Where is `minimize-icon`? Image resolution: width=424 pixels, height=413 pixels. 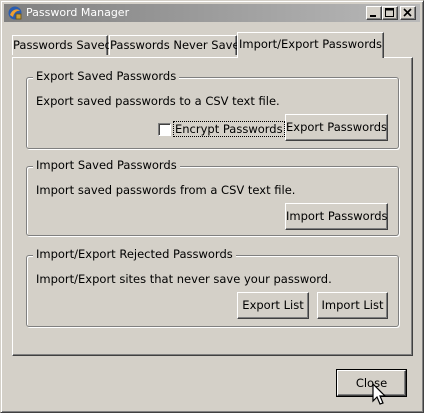
minimize-icon is located at coordinates (373, 16).